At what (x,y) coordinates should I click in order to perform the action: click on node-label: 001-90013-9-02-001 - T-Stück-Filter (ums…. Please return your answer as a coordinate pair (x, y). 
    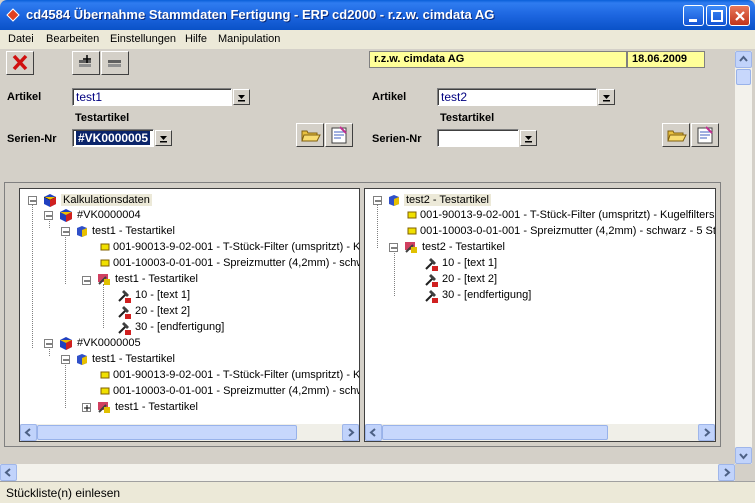
    Looking at the image, I should click on (236, 247).